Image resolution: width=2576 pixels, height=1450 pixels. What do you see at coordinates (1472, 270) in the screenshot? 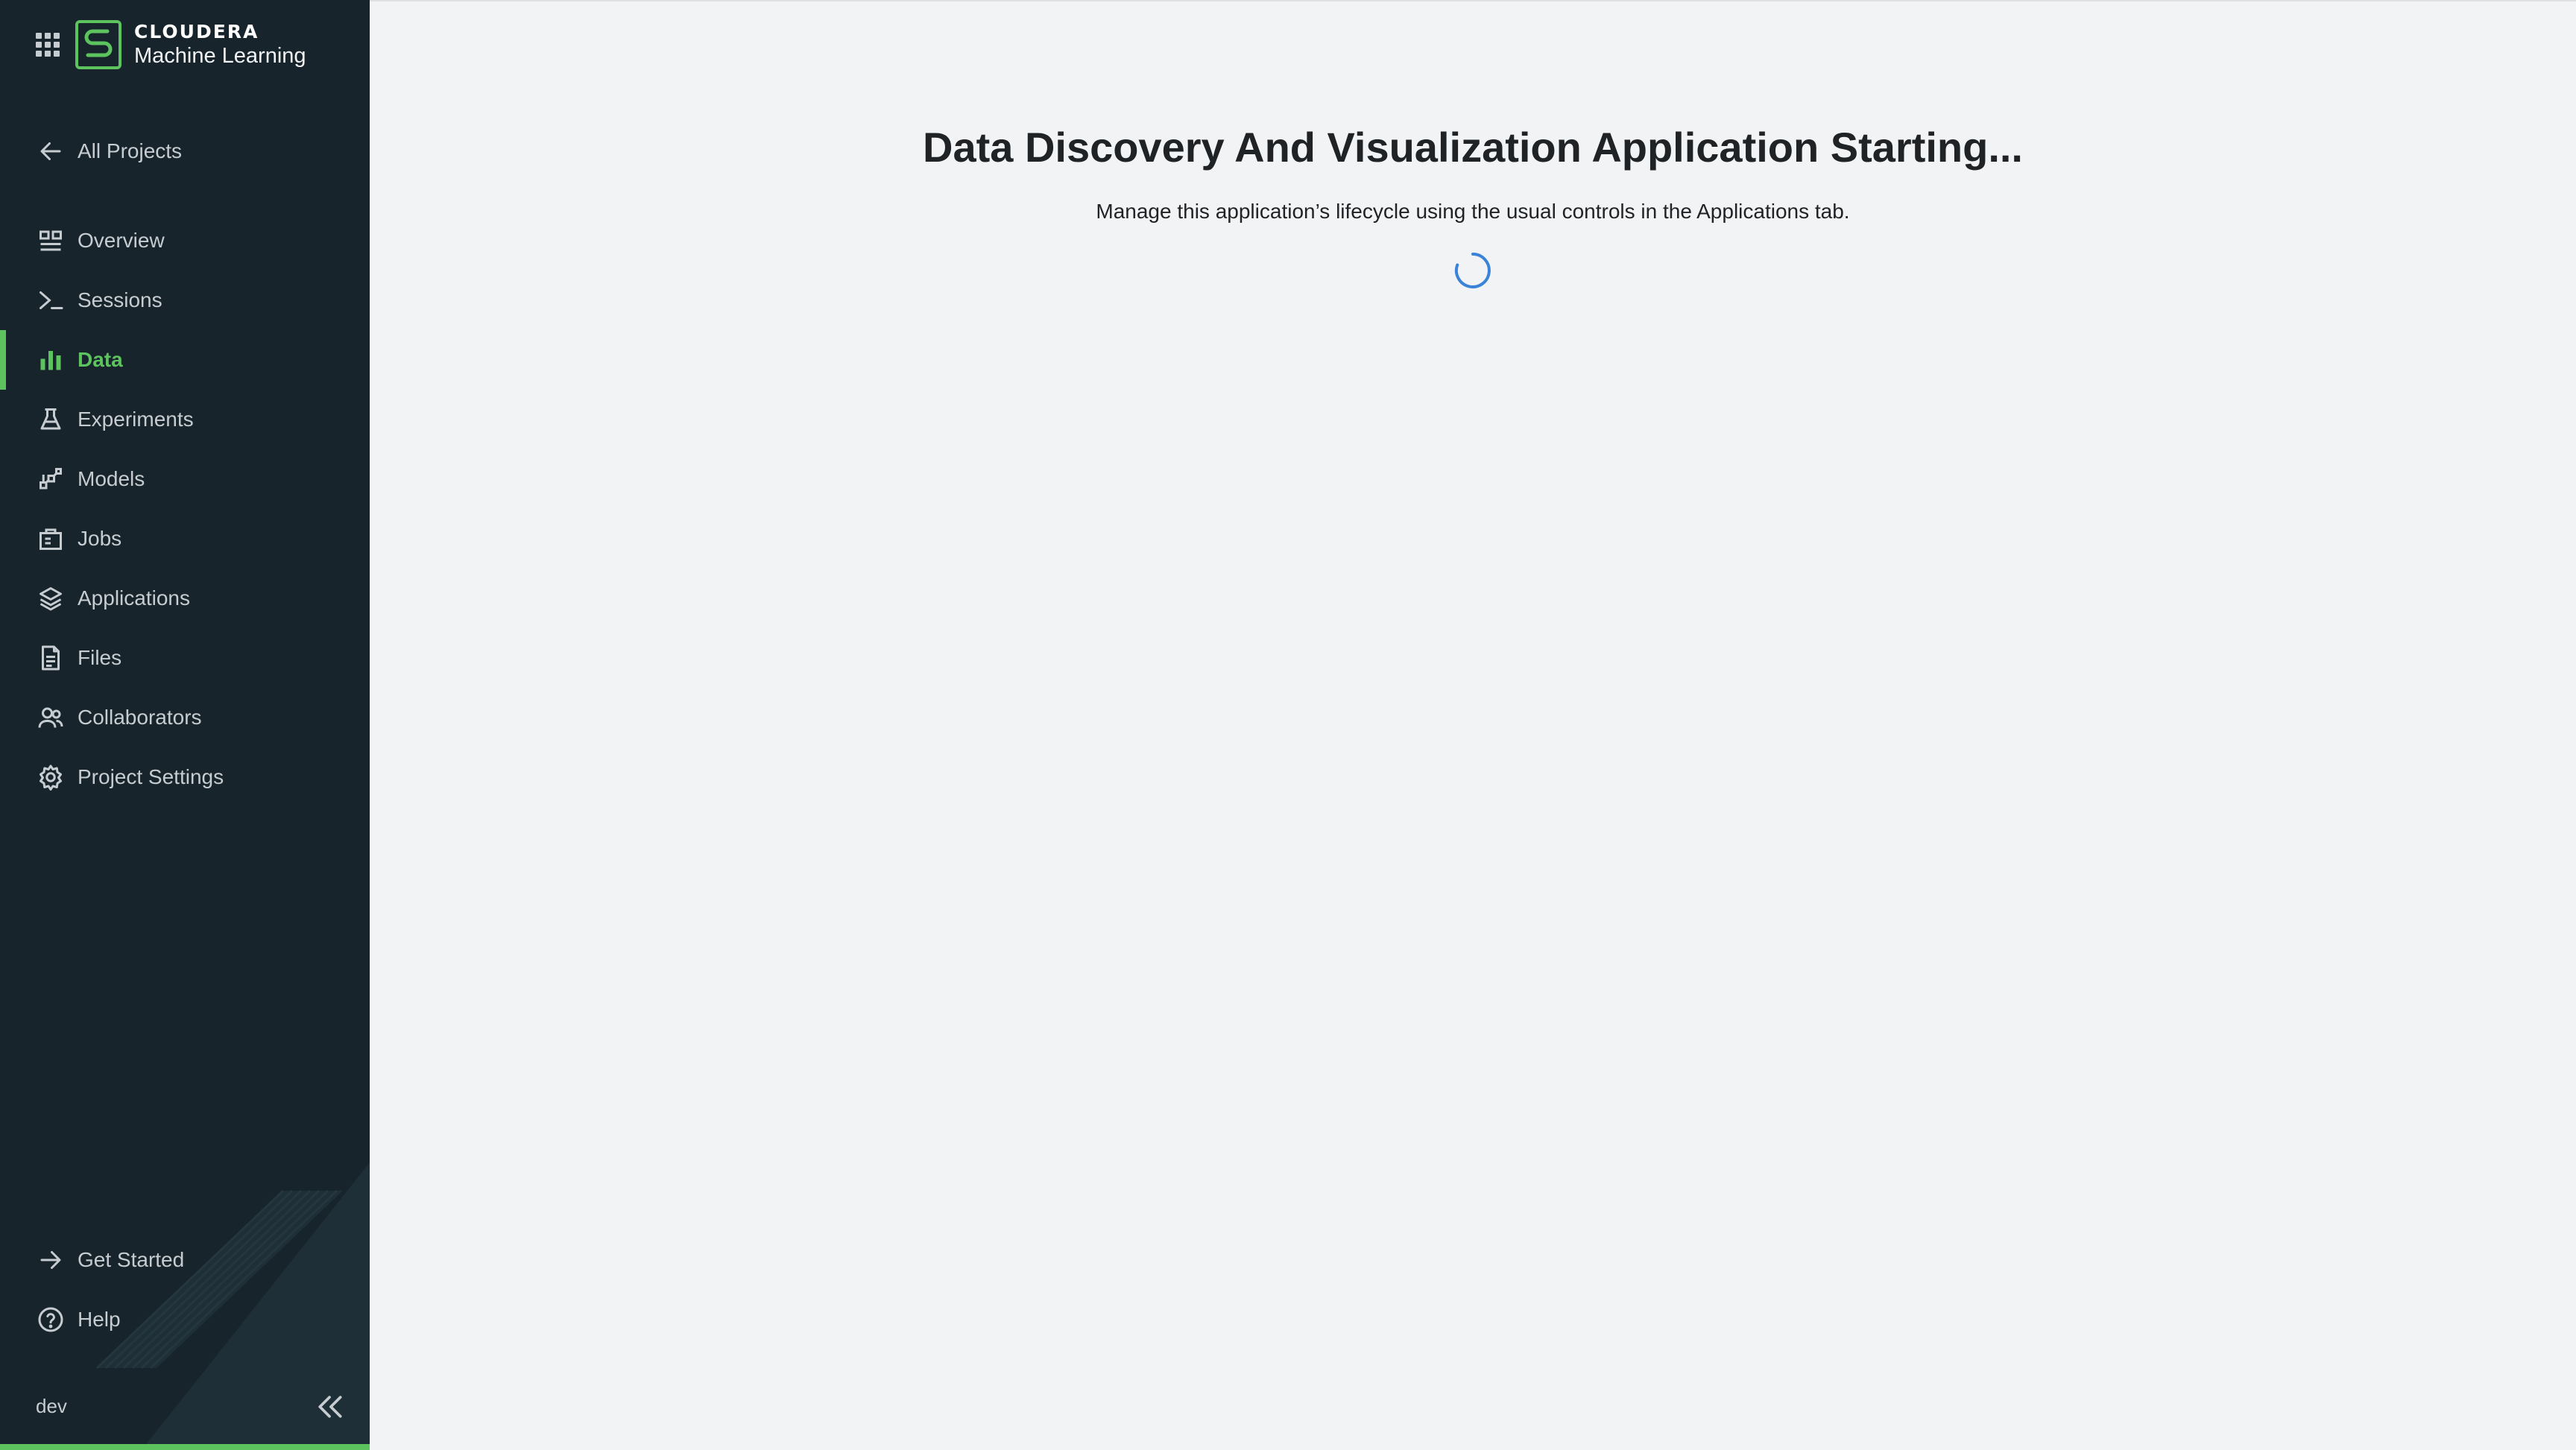
I see `loading-spinner-icon` at bounding box center [1472, 270].